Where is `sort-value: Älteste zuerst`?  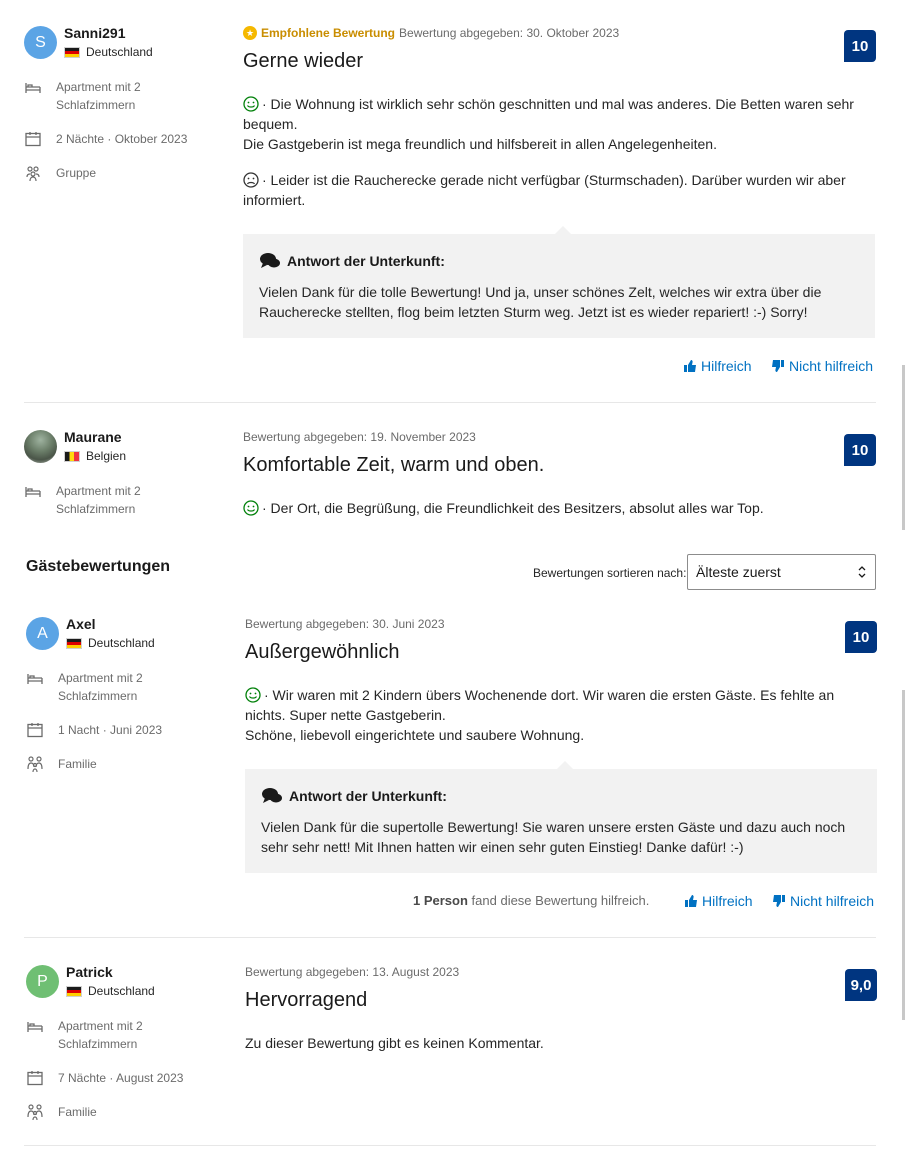 sort-value: Älteste zuerst is located at coordinates (738, 572).